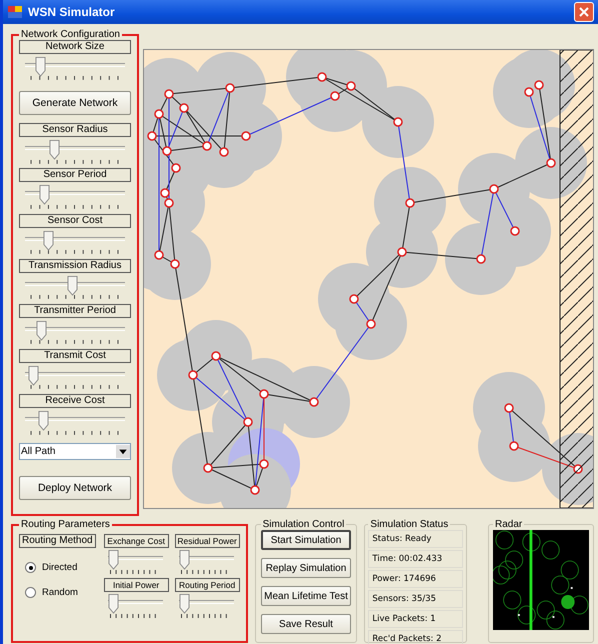  I want to click on slider-label: Residual Power, so click(207, 541).